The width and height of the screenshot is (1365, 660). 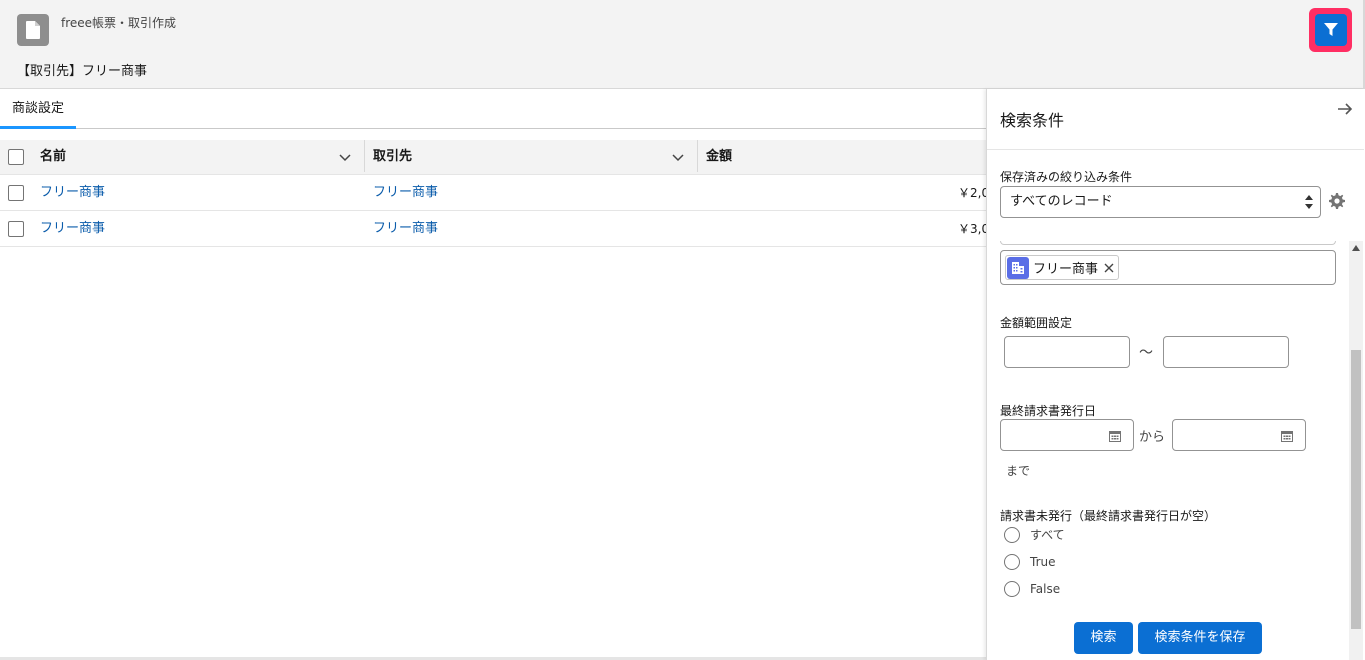 I want to click on amount-max-input, so click(x=1226, y=352).